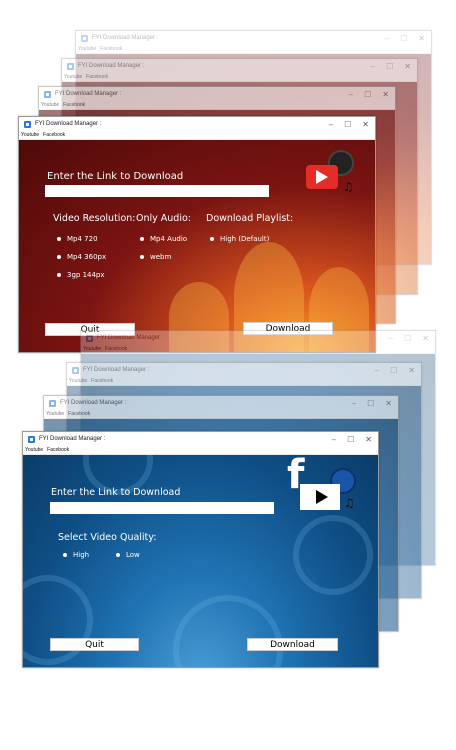  I want to click on radio-high-default: High (Default), so click(239, 239).